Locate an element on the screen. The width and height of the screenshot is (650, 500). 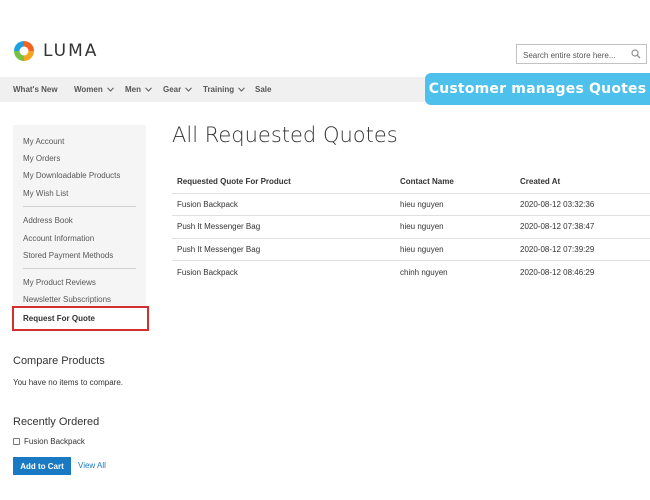
search-icon is located at coordinates (636, 54).